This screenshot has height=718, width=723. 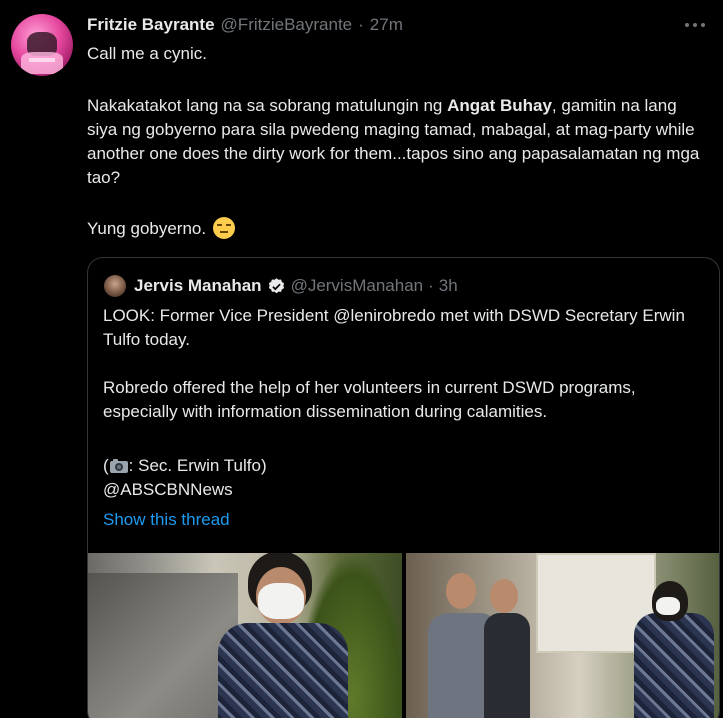 I want to click on quoted-author-name: Jervis Manahan, so click(x=198, y=286).